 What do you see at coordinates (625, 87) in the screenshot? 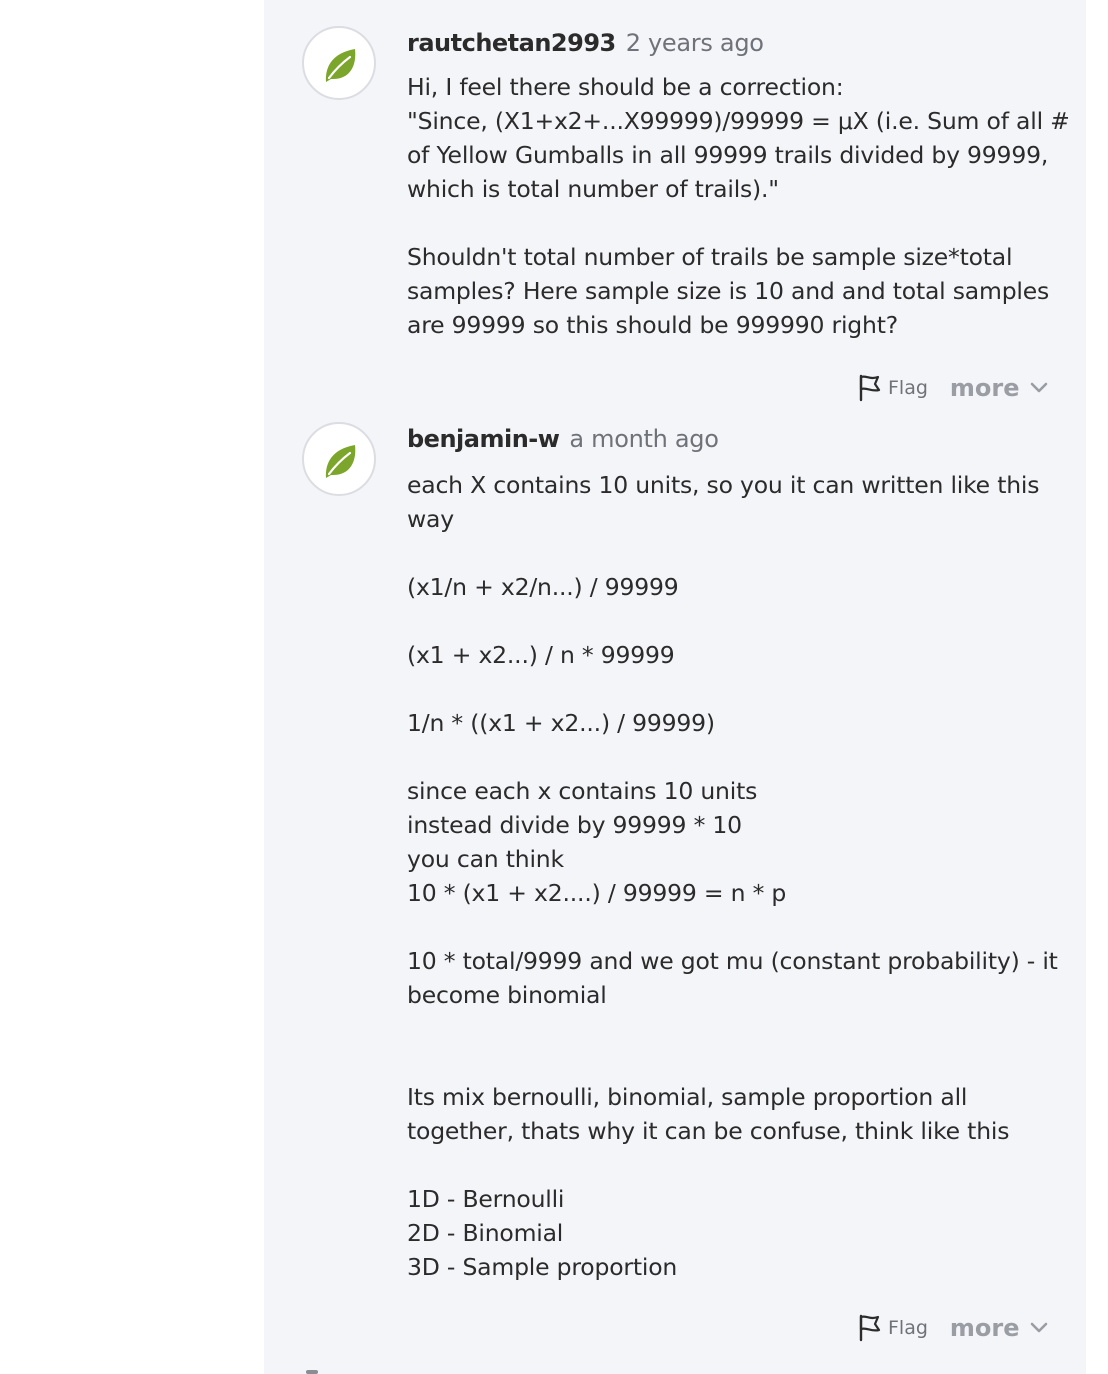
I see `comment-line: Hi, I feel there should be a correction:` at bounding box center [625, 87].